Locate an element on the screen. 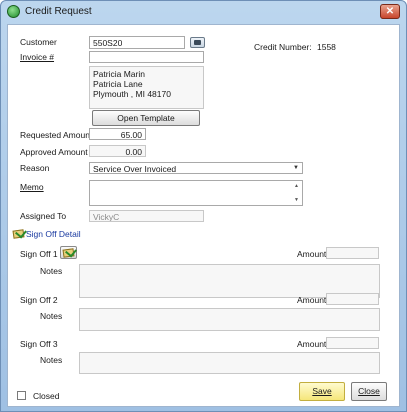  credit-number-value: 1558 is located at coordinates (326, 47).